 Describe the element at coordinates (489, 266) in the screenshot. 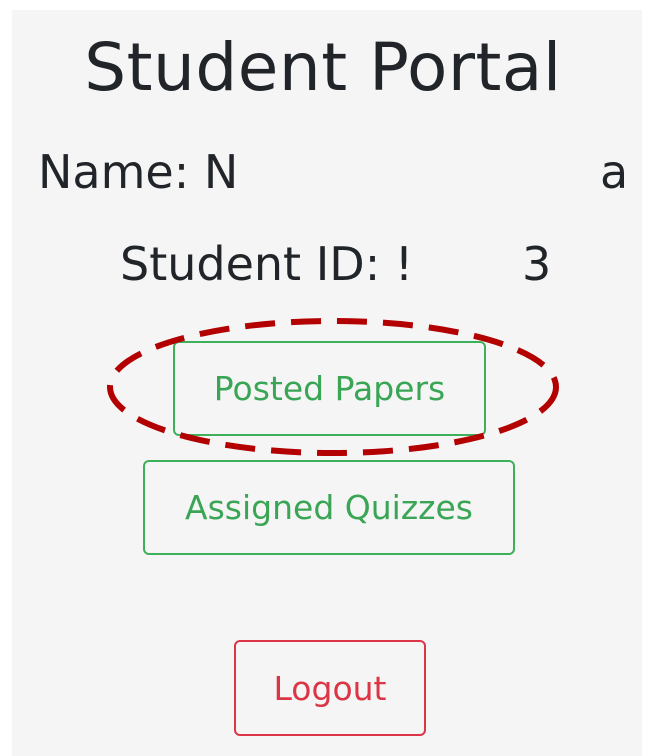

I see `student-id-redaction` at that location.